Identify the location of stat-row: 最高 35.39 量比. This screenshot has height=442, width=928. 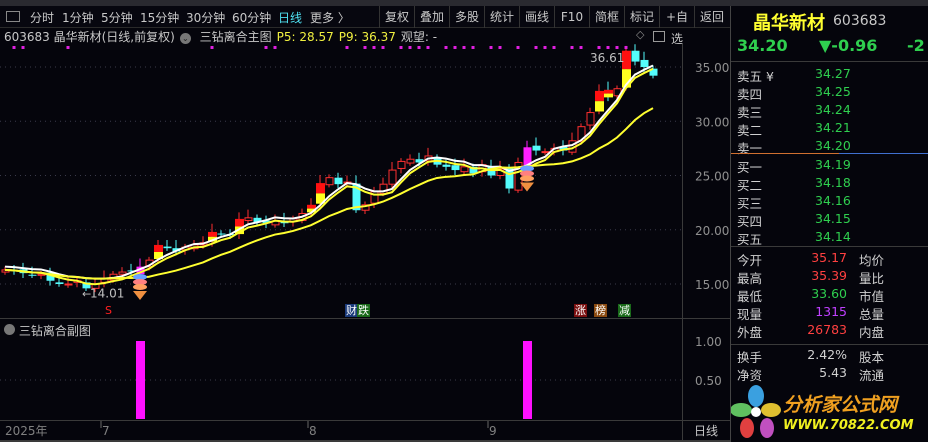
(832, 277).